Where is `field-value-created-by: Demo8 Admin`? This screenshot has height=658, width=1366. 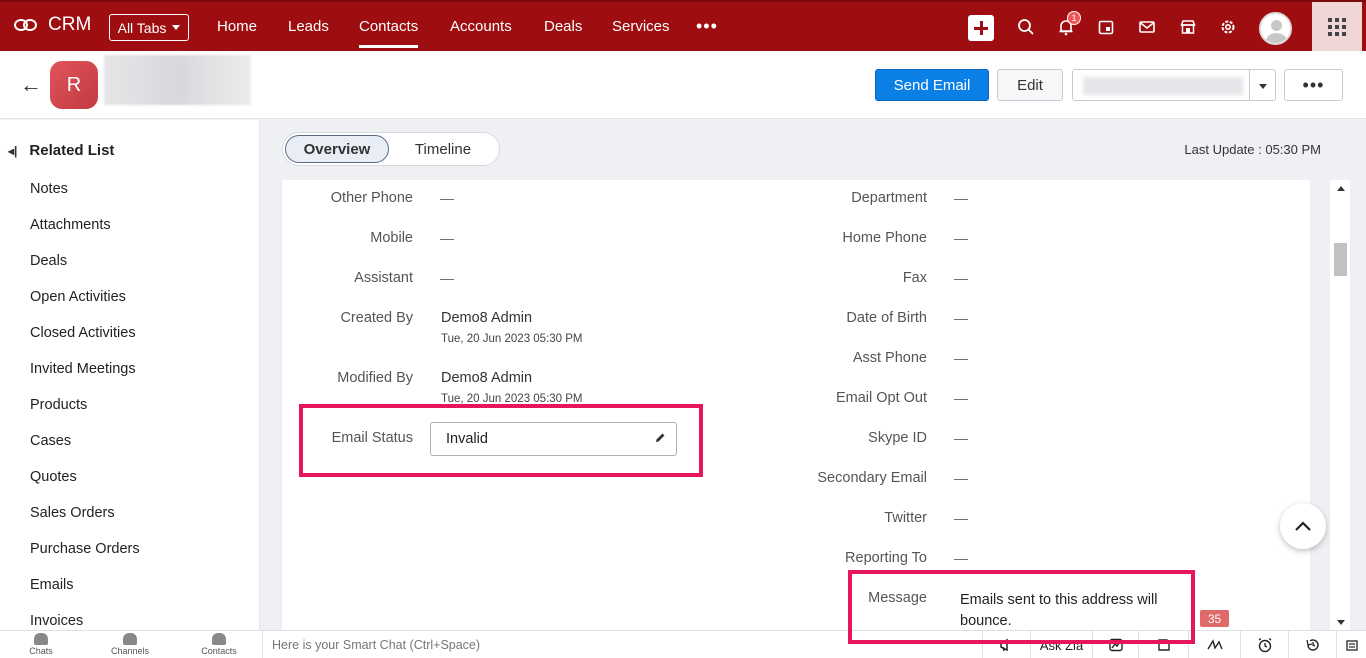 field-value-created-by: Demo8 Admin is located at coordinates (486, 318).